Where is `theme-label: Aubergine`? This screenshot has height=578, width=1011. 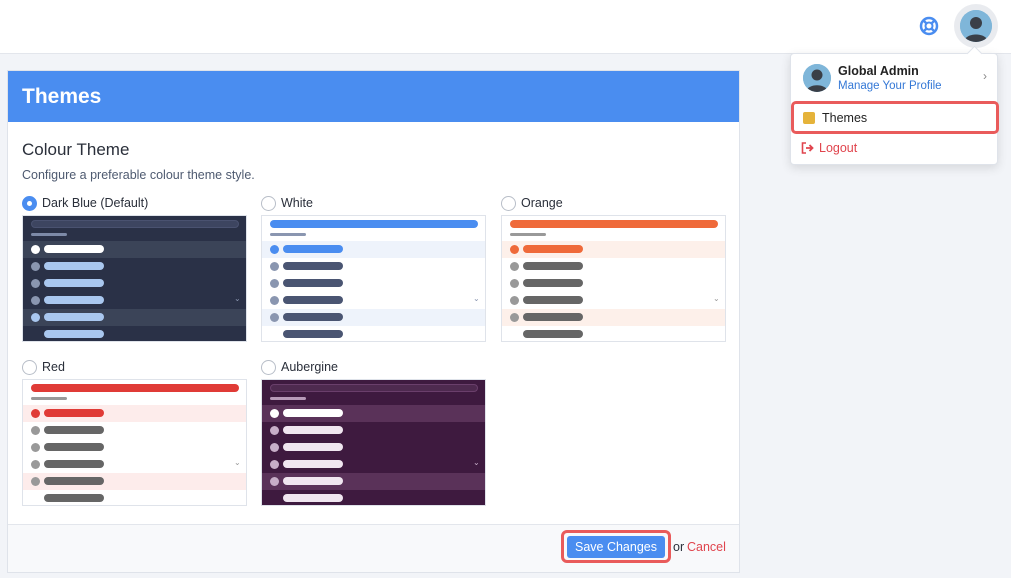
theme-label: Aubergine is located at coordinates (309, 367).